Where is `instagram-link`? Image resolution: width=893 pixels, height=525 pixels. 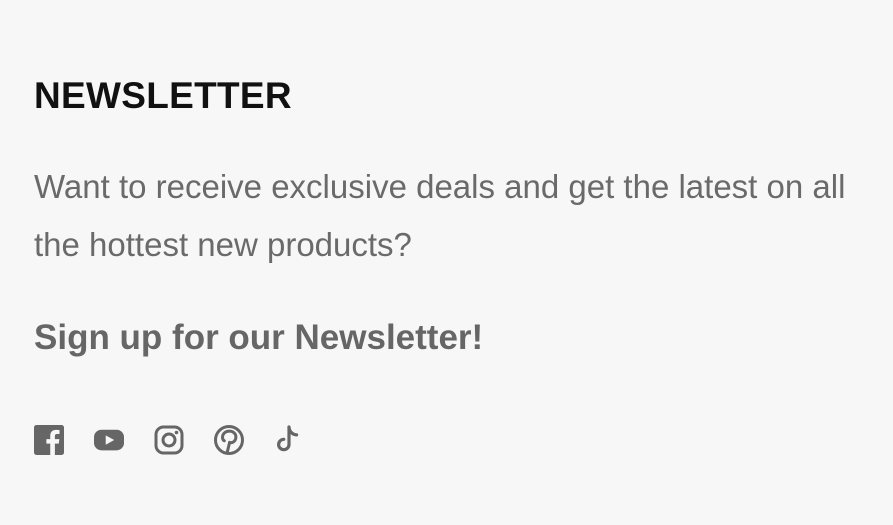 instagram-link is located at coordinates (169, 440).